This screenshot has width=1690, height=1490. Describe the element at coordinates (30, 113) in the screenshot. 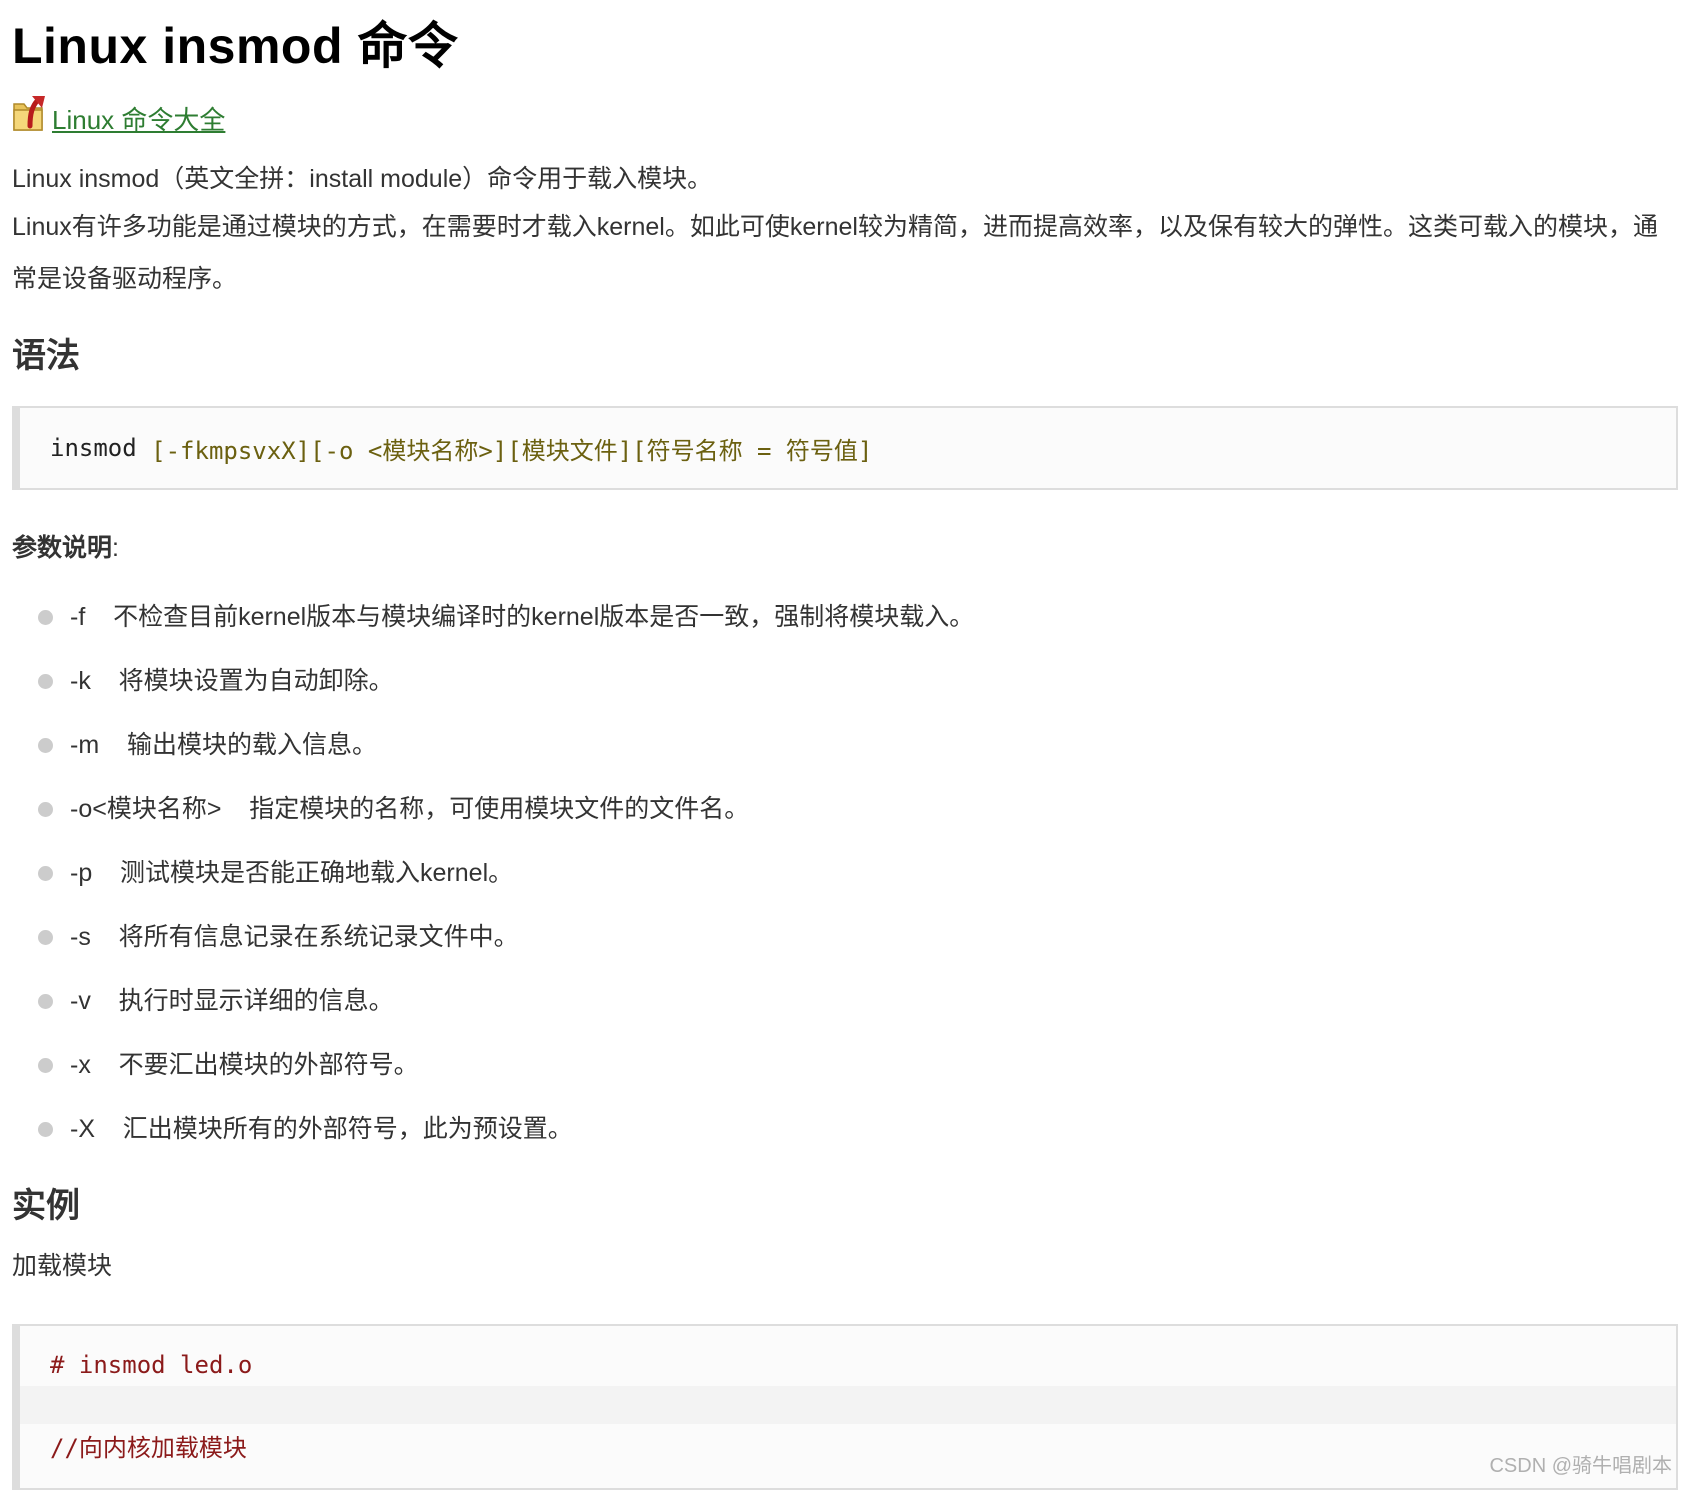

I see `folder-up-arrow-icon` at that location.